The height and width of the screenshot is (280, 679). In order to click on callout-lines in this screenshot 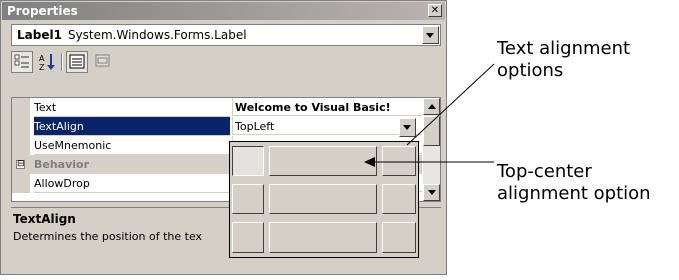, I will do `click(429, 115)`.